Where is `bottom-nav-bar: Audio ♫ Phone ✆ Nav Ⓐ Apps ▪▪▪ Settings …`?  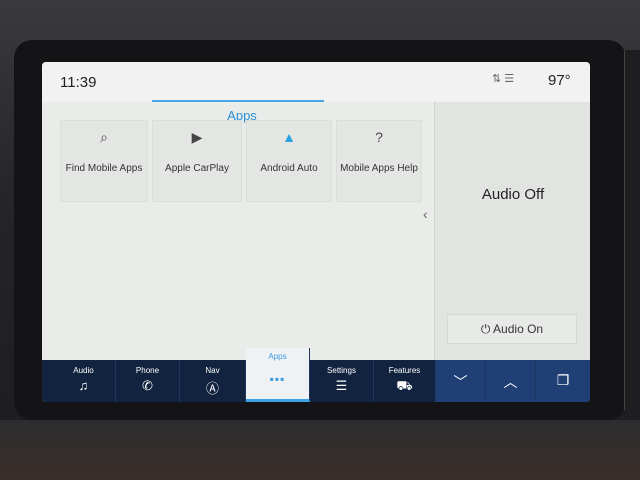 bottom-nav-bar: Audio ♫ Phone ✆ Nav Ⓐ Apps ▪▪▪ Settings … is located at coordinates (316, 375).